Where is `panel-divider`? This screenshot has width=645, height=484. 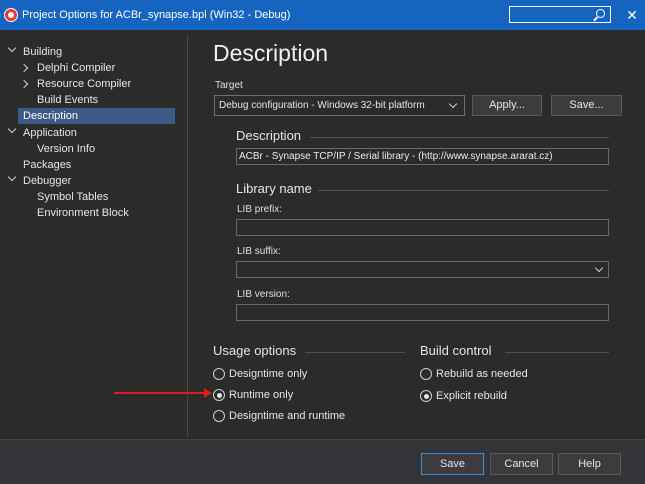 panel-divider is located at coordinates (187, 235).